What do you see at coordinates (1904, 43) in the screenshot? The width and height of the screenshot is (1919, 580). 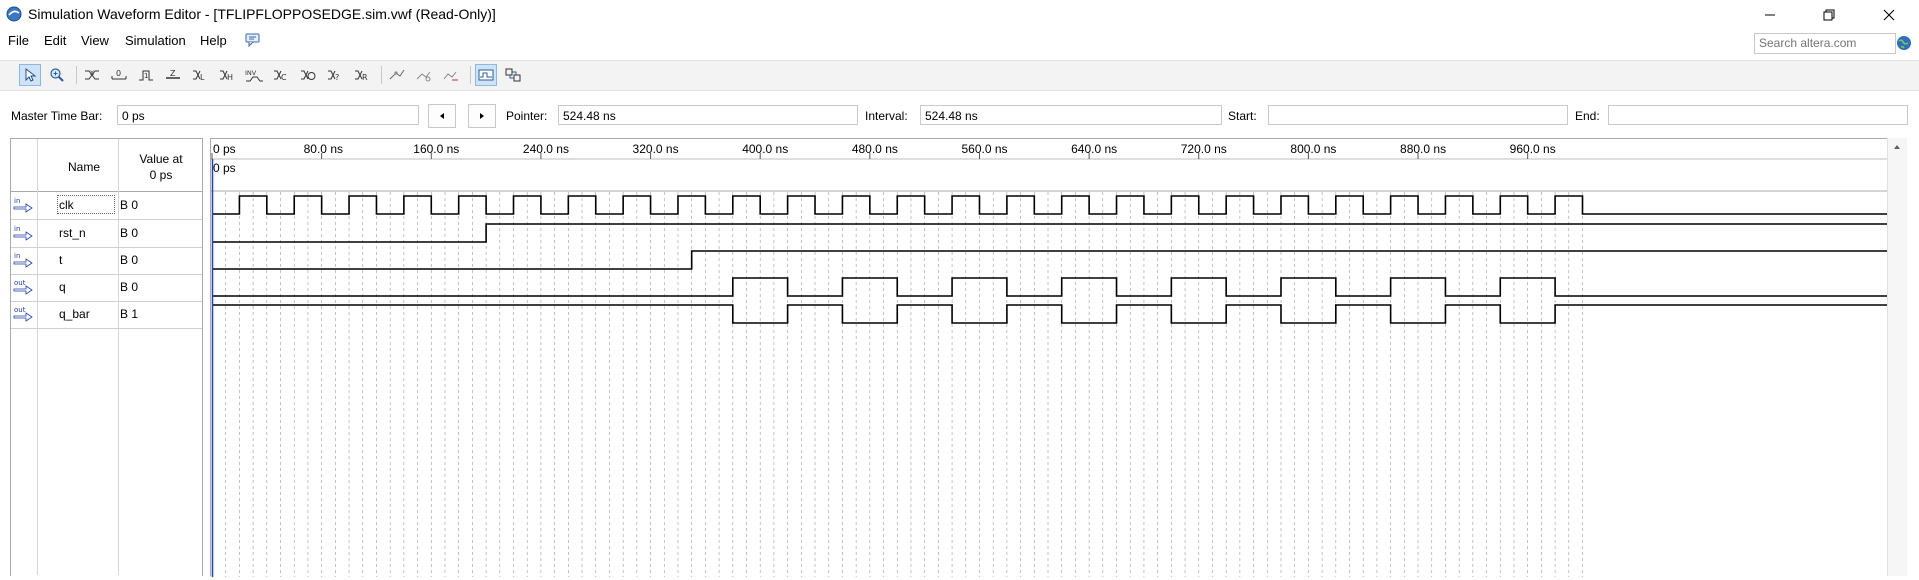 I see `globe-icon` at bounding box center [1904, 43].